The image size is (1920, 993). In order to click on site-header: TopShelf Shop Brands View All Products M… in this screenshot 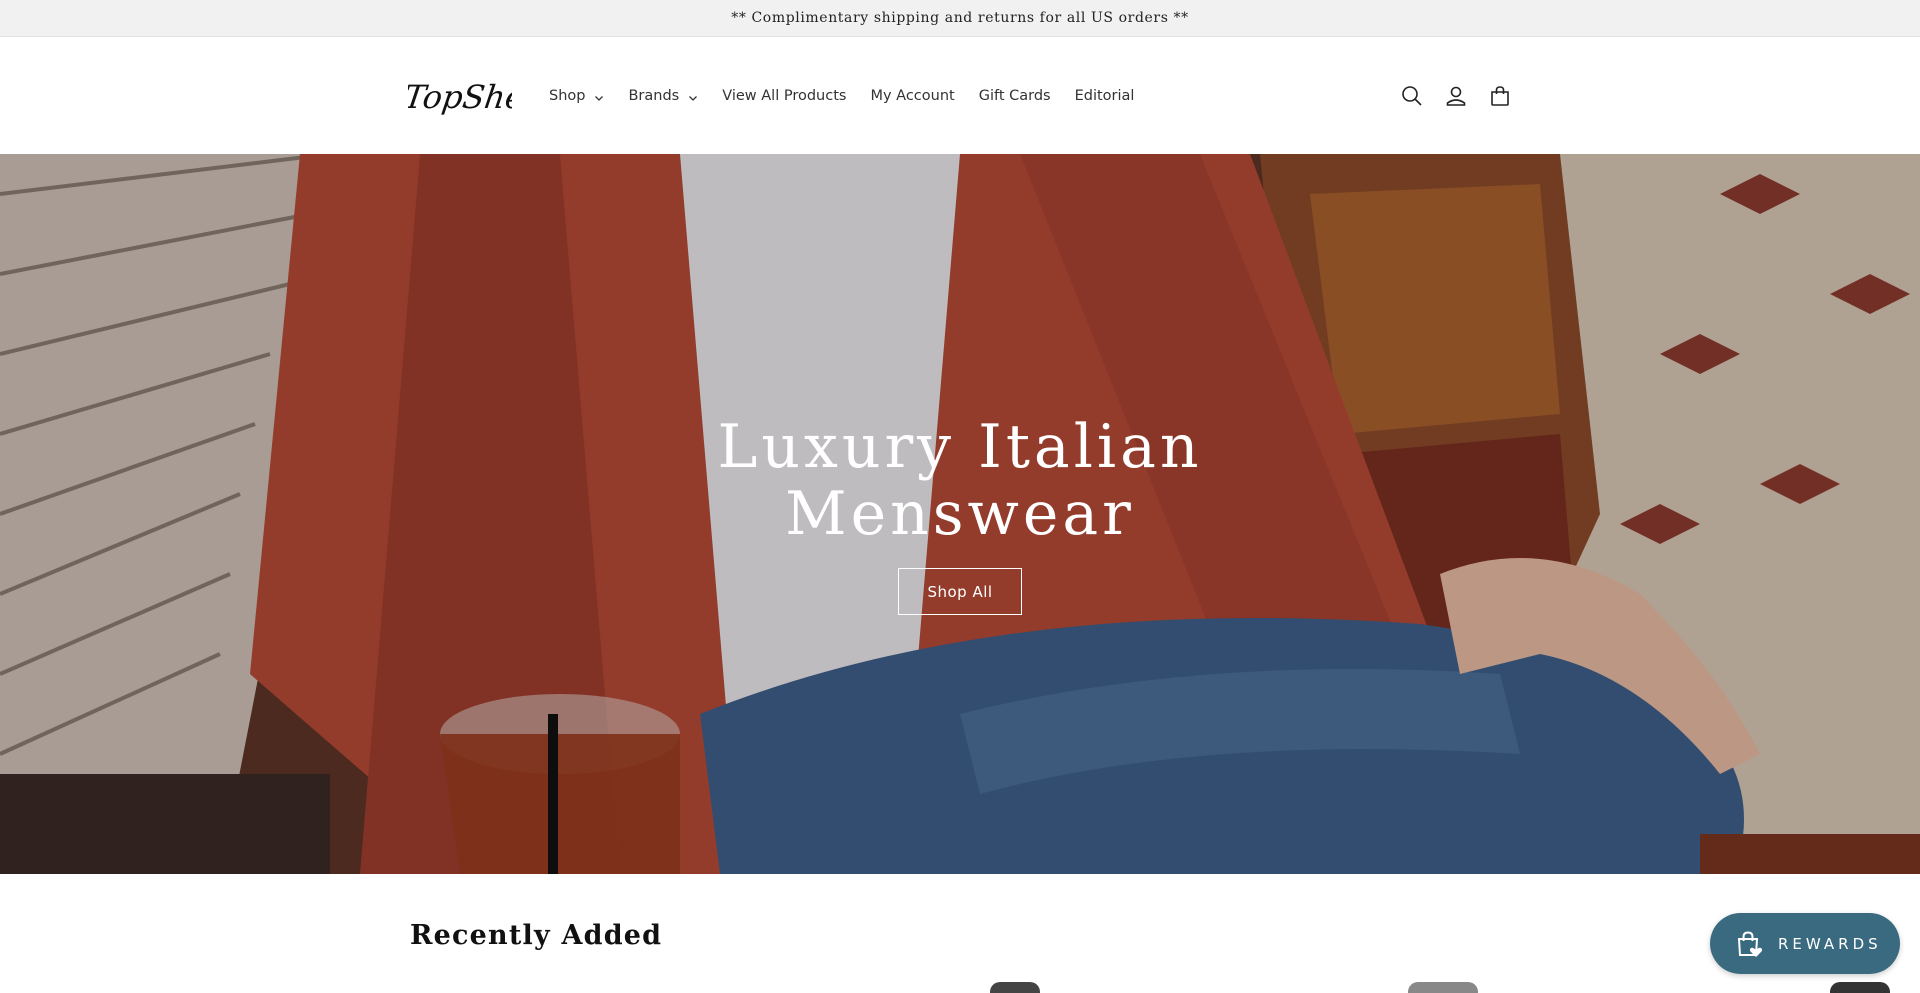, I will do `click(960, 96)`.